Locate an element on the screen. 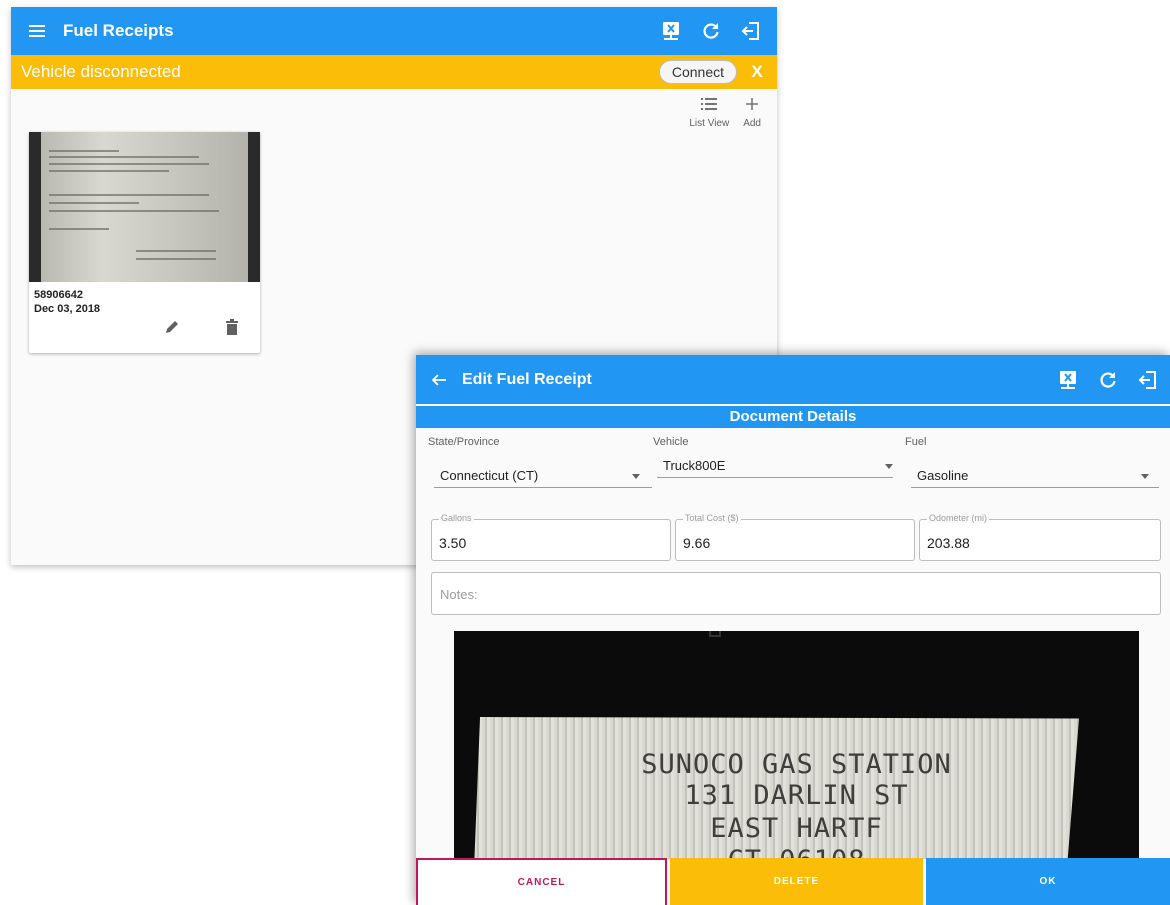  plus-icon is located at coordinates (752, 106).